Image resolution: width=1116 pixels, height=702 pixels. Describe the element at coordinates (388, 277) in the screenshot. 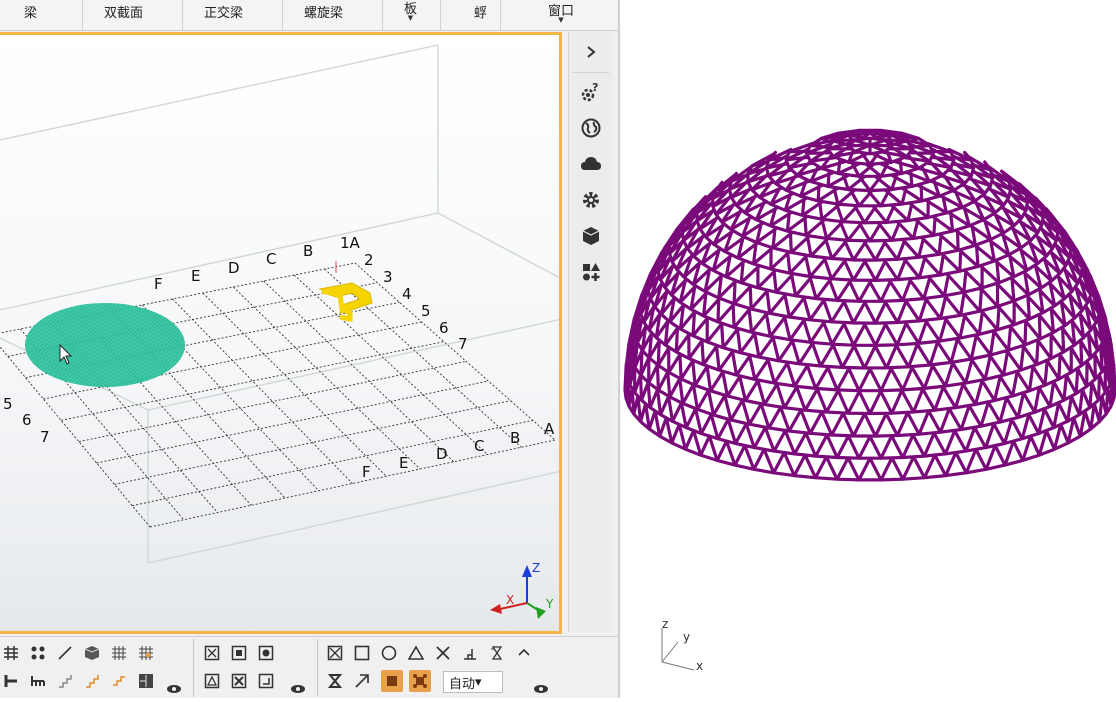

I see `grid-label: 3` at that location.